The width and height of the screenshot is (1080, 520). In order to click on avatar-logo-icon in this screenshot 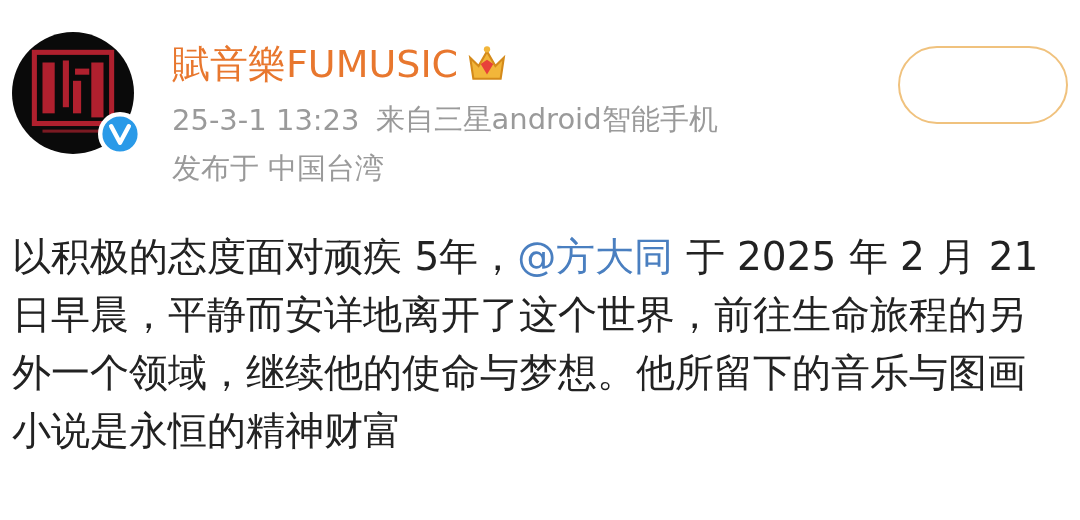, I will do `click(73, 93)`.